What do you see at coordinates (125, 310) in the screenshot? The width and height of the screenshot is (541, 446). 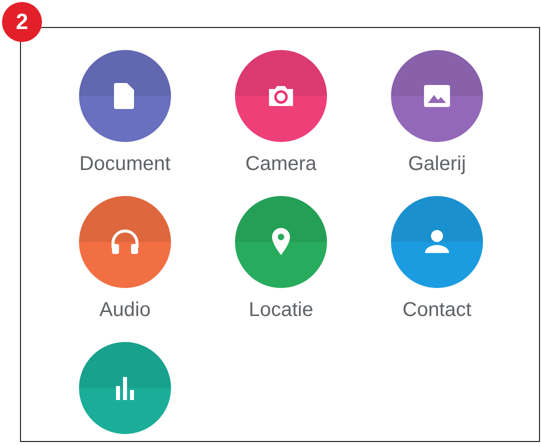 I see `attachment-label: Audio` at bounding box center [125, 310].